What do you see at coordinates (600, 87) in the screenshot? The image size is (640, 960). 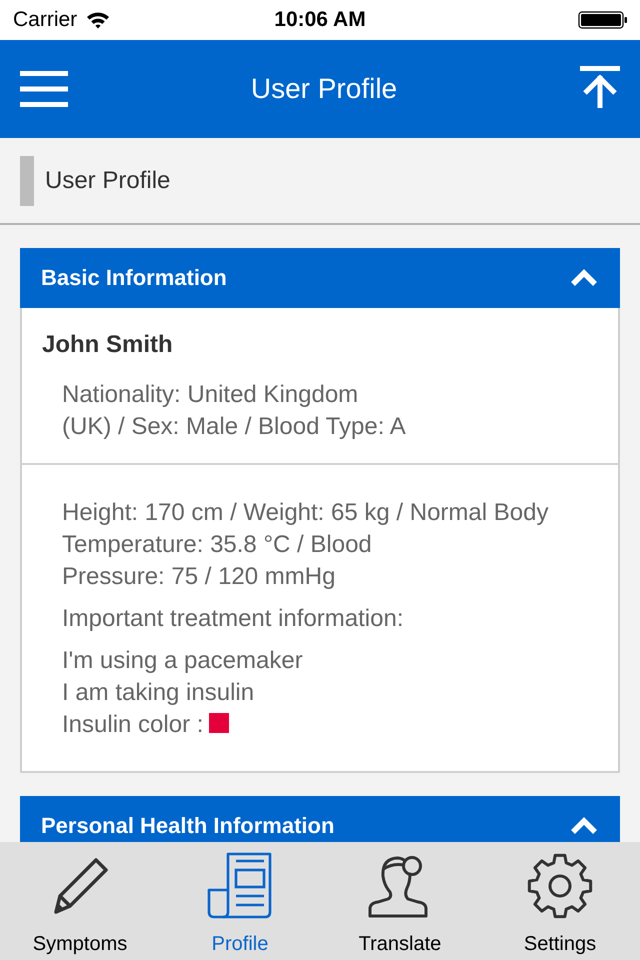 I see `arrow-to-top-icon` at bounding box center [600, 87].